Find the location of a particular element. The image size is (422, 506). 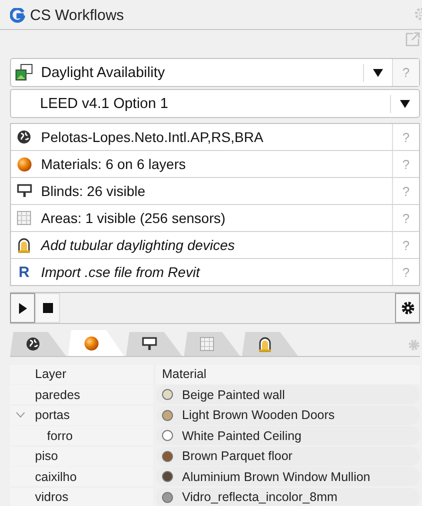

stop-button is located at coordinates (47, 308).